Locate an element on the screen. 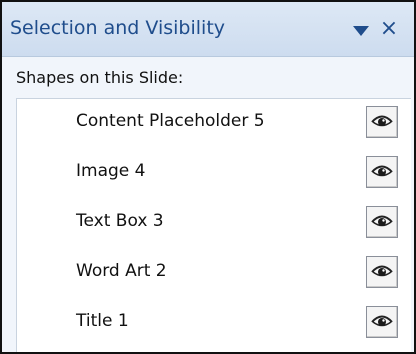 This screenshot has height=354, width=416. shape-row: Text Box 3 is located at coordinates (214, 224).